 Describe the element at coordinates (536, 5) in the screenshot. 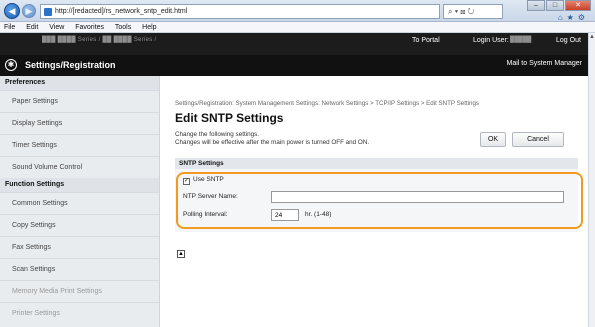

I see `minimize-button: –` at that location.